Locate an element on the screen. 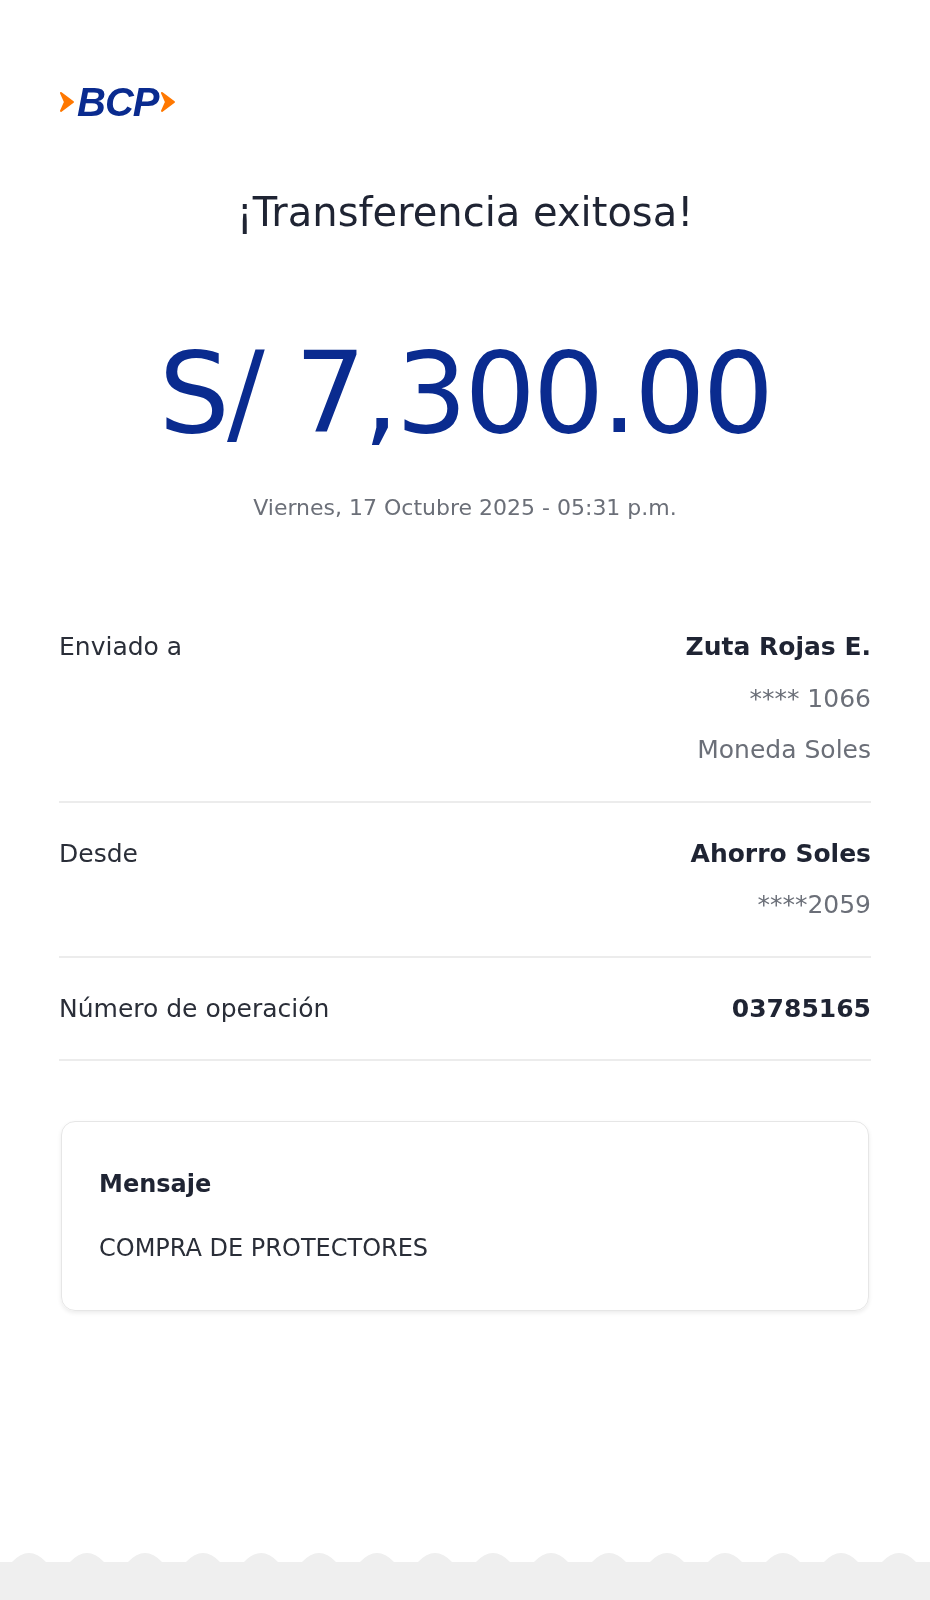 This screenshot has width=930, height=1600. detail-label: Enviado a is located at coordinates (121, 647).